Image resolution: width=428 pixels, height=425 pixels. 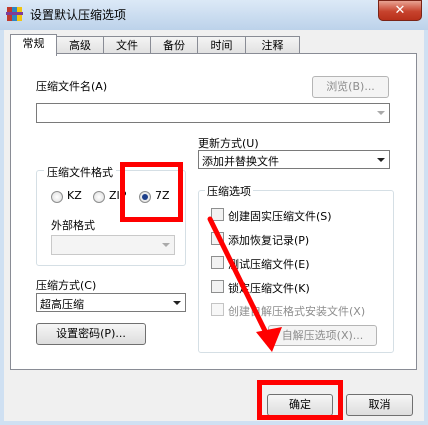 I want to click on external-format-select, so click(x=113, y=245).